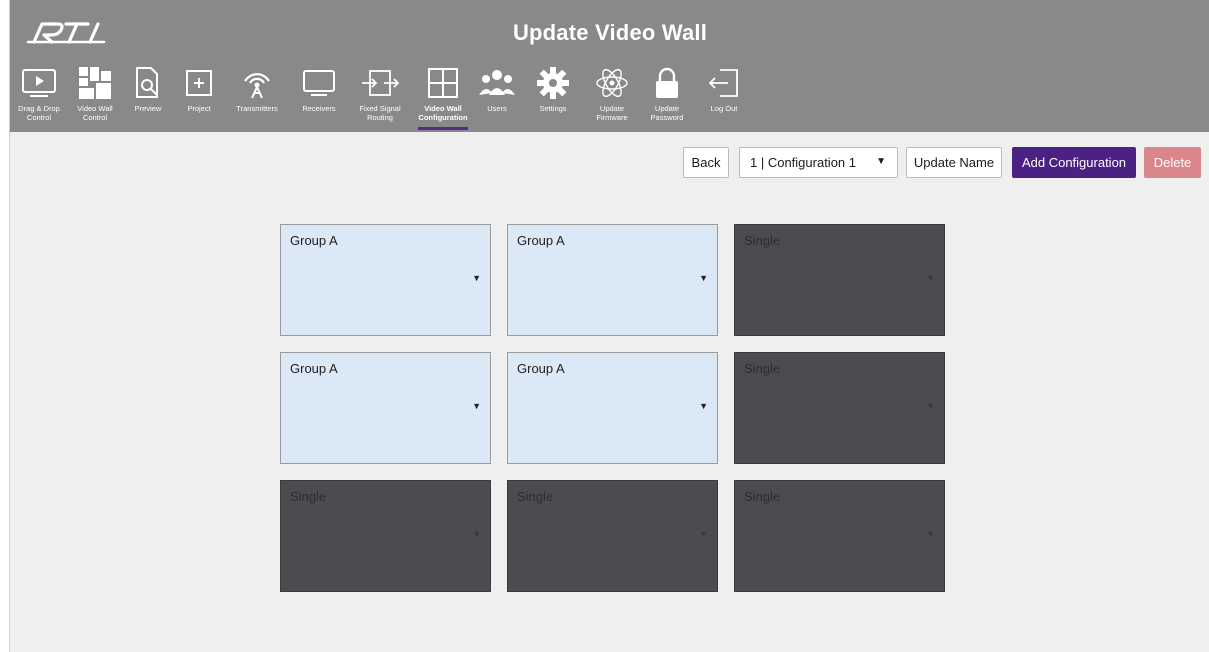 This screenshot has height=652, width=1209. What do you see at coordinates (319, 83) in the screenshot?
I see `monitor-icon` at bounding box center [319, 83].